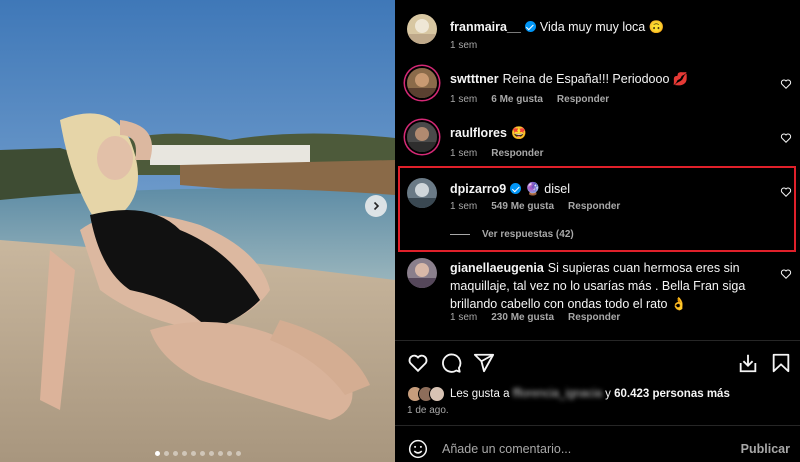  Describe the element at coordinates (597, 449) in the screenshot. I see `add-comment-row: Añade un comentario... Publicar` at that location.